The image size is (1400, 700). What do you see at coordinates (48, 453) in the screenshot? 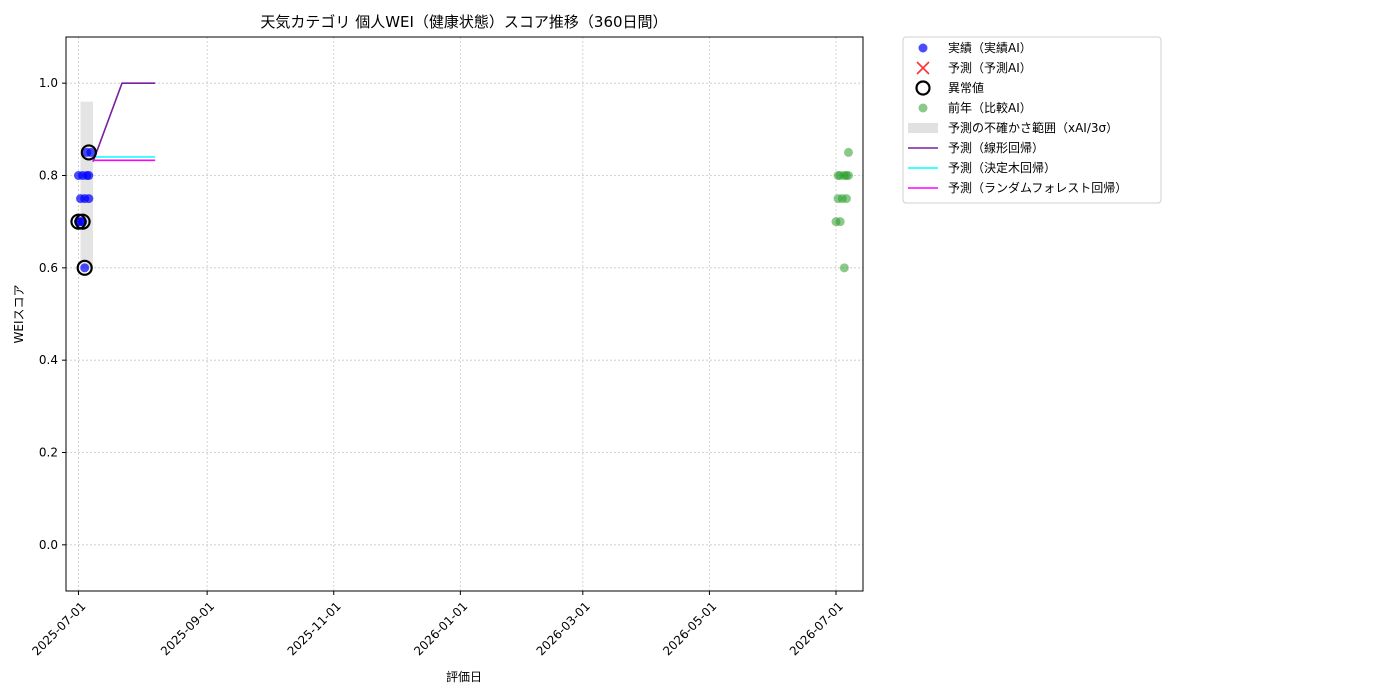
I see `y-tick-label: 0.2` at bounding box center [48, 453].